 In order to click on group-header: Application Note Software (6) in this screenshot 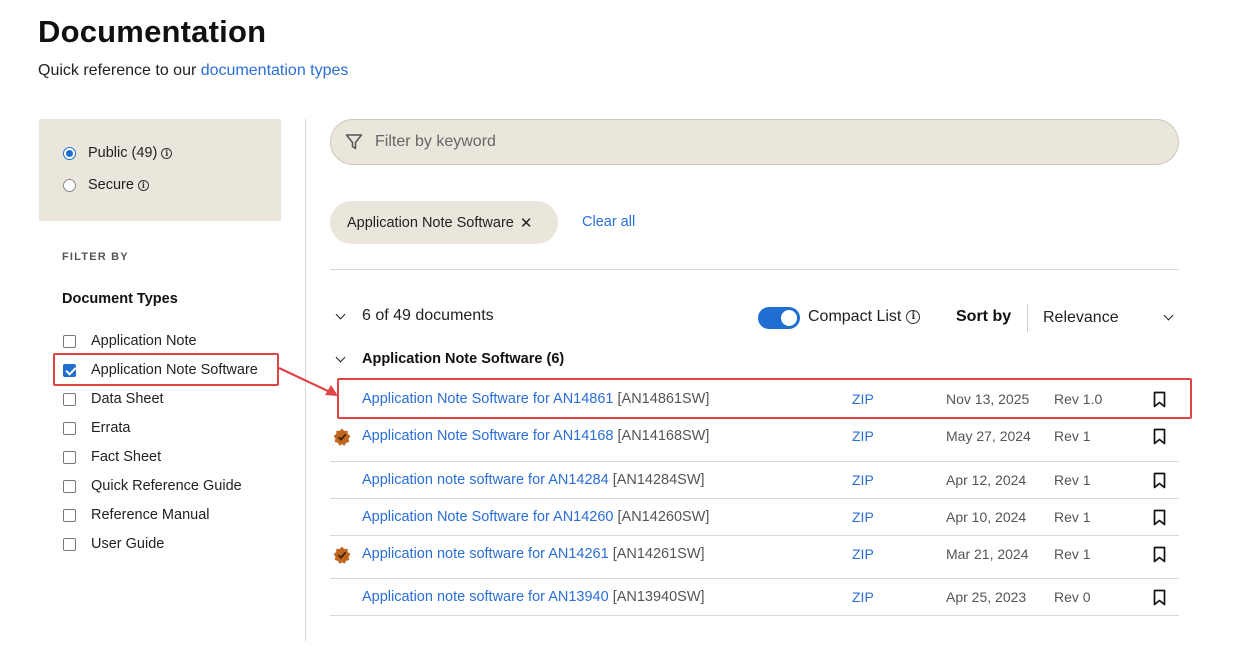, I will do `click(450, 359)`.